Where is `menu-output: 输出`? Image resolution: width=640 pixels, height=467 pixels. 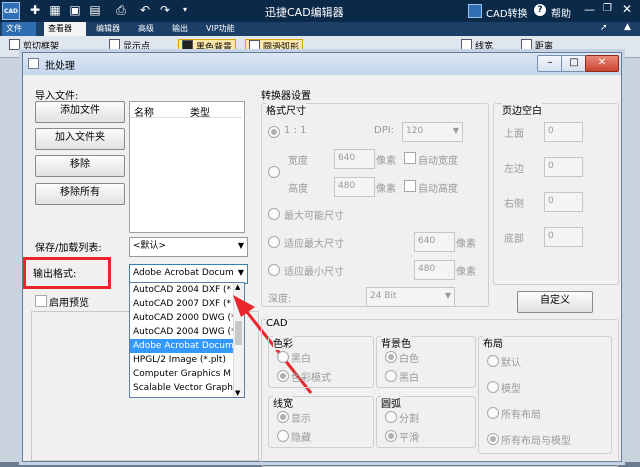 menu-output: 输出 is located at coordinates (180, 29).